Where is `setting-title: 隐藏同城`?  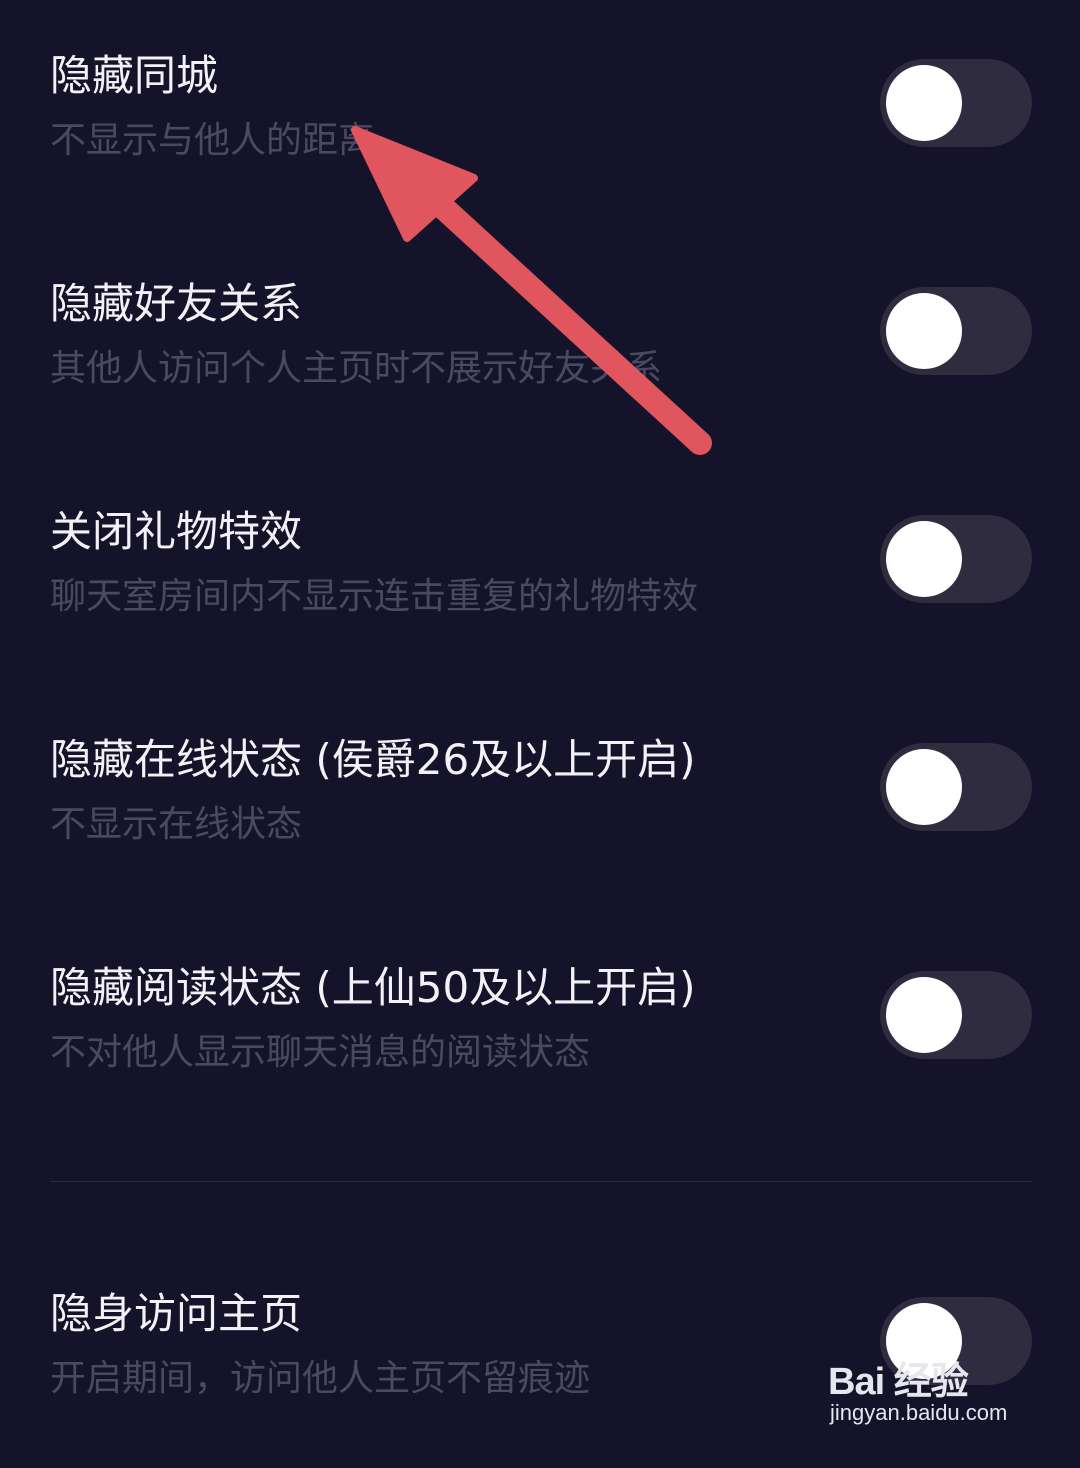 setting-title: 隐藏同城 is located at coordinates (134, 75).